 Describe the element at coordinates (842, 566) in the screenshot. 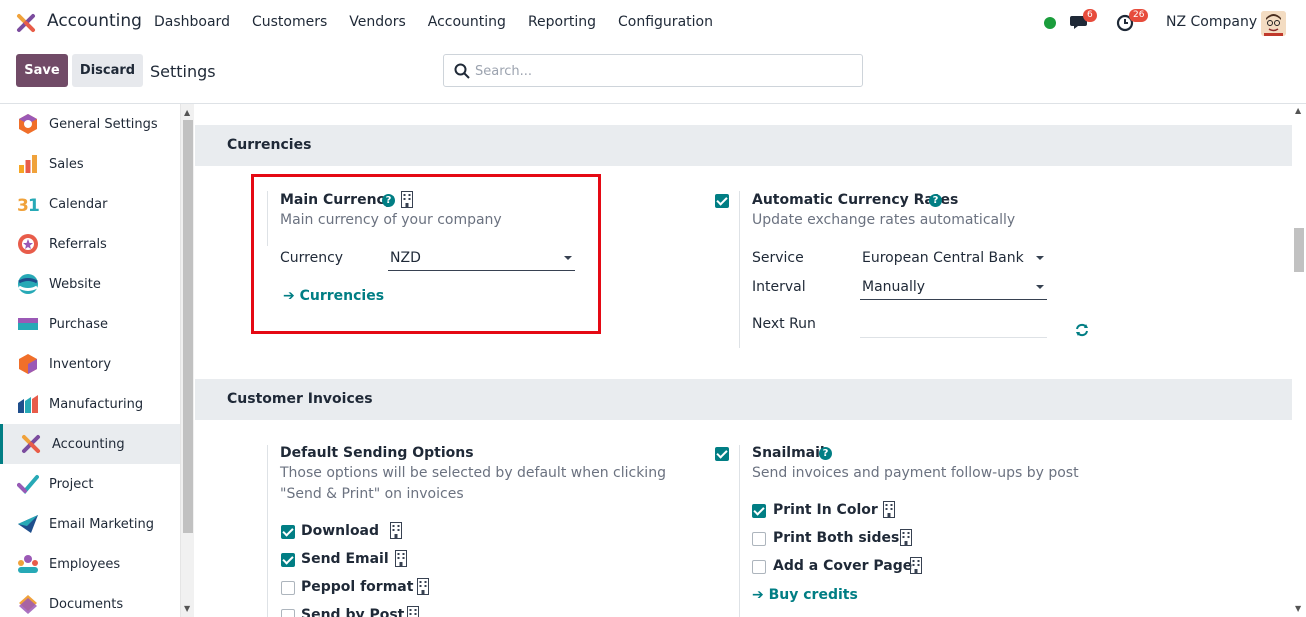

I see `add-cover-page-label: Add a Cover Page` at that location.